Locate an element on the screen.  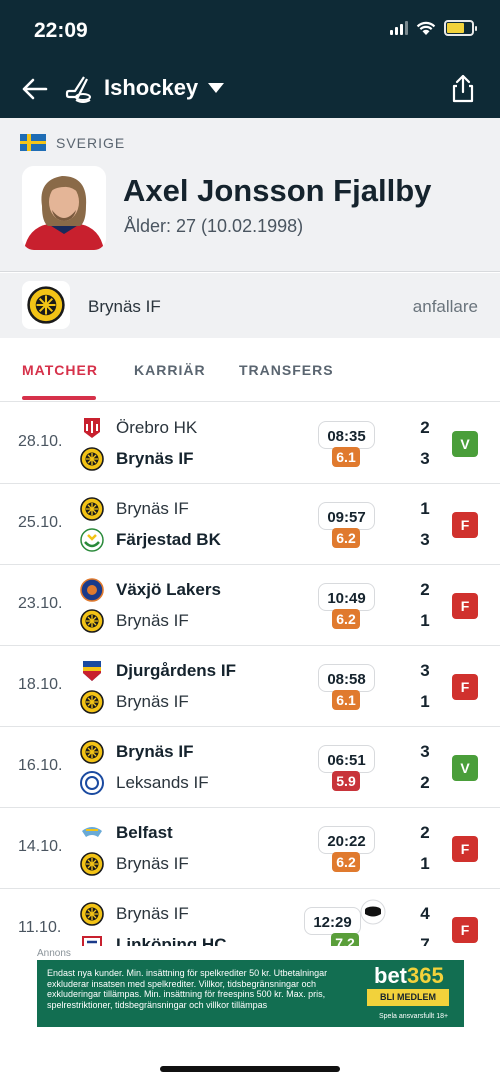
home-team: Belfast is located at coordinates (144, 832).